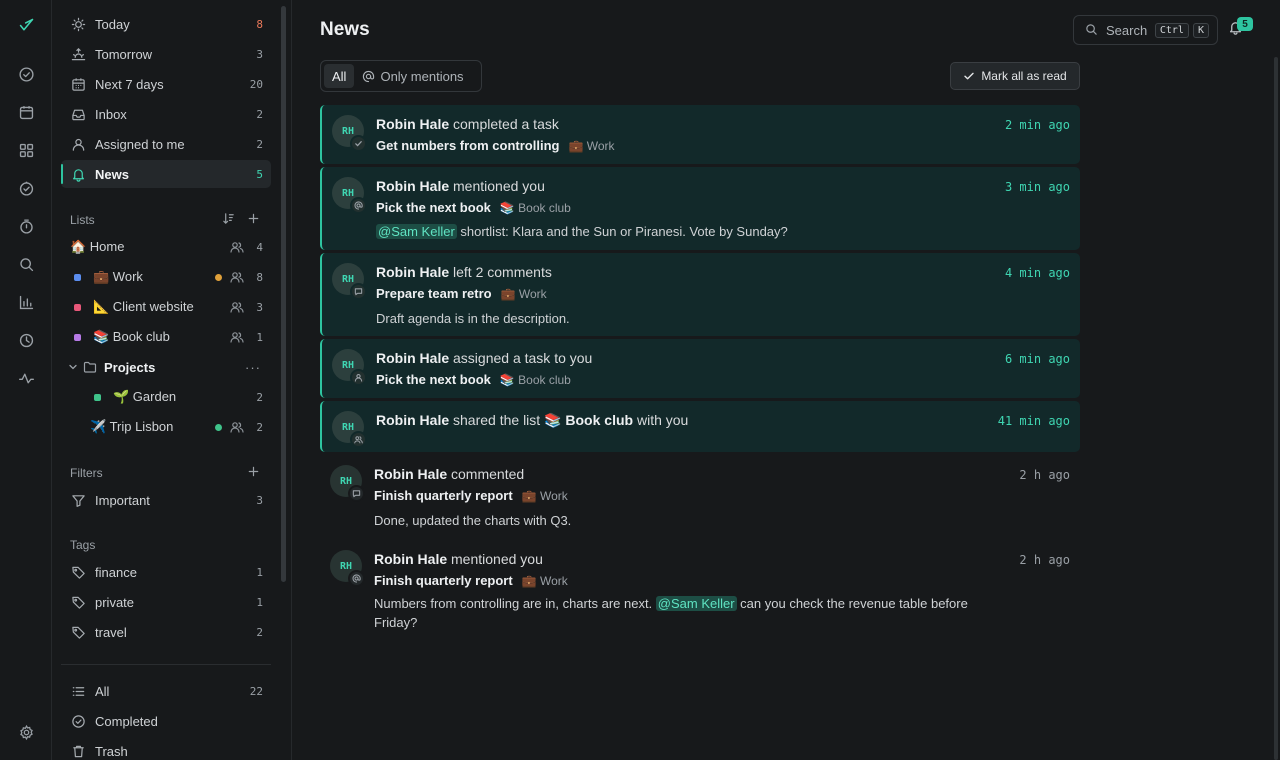 Image resolution: width=1280 pixels, height=760 pixels. What do you see at coordinates (253, 367) in the screenshot?
I see `more-options-icon: ···` at bounding box center [253, 367].